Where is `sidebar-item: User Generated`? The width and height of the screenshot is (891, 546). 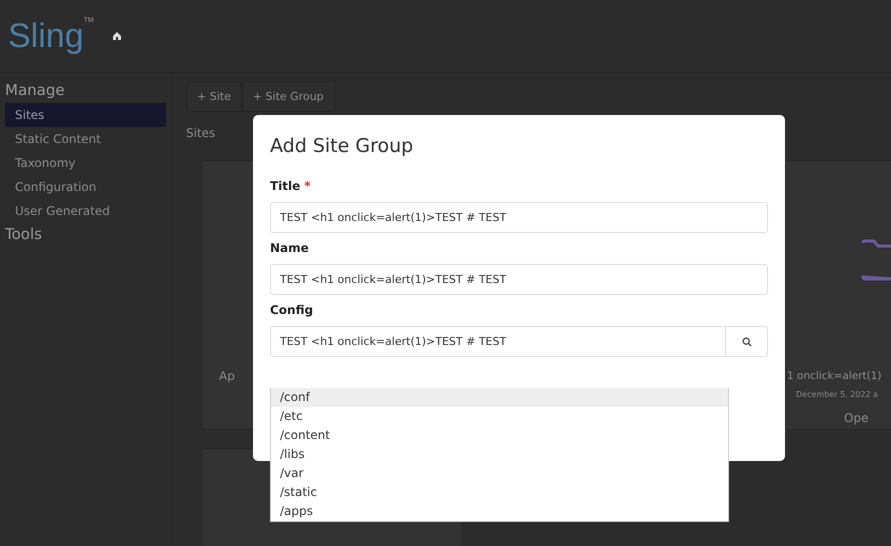 sidebar-item: User Generated is located at coordinates (85, 211).